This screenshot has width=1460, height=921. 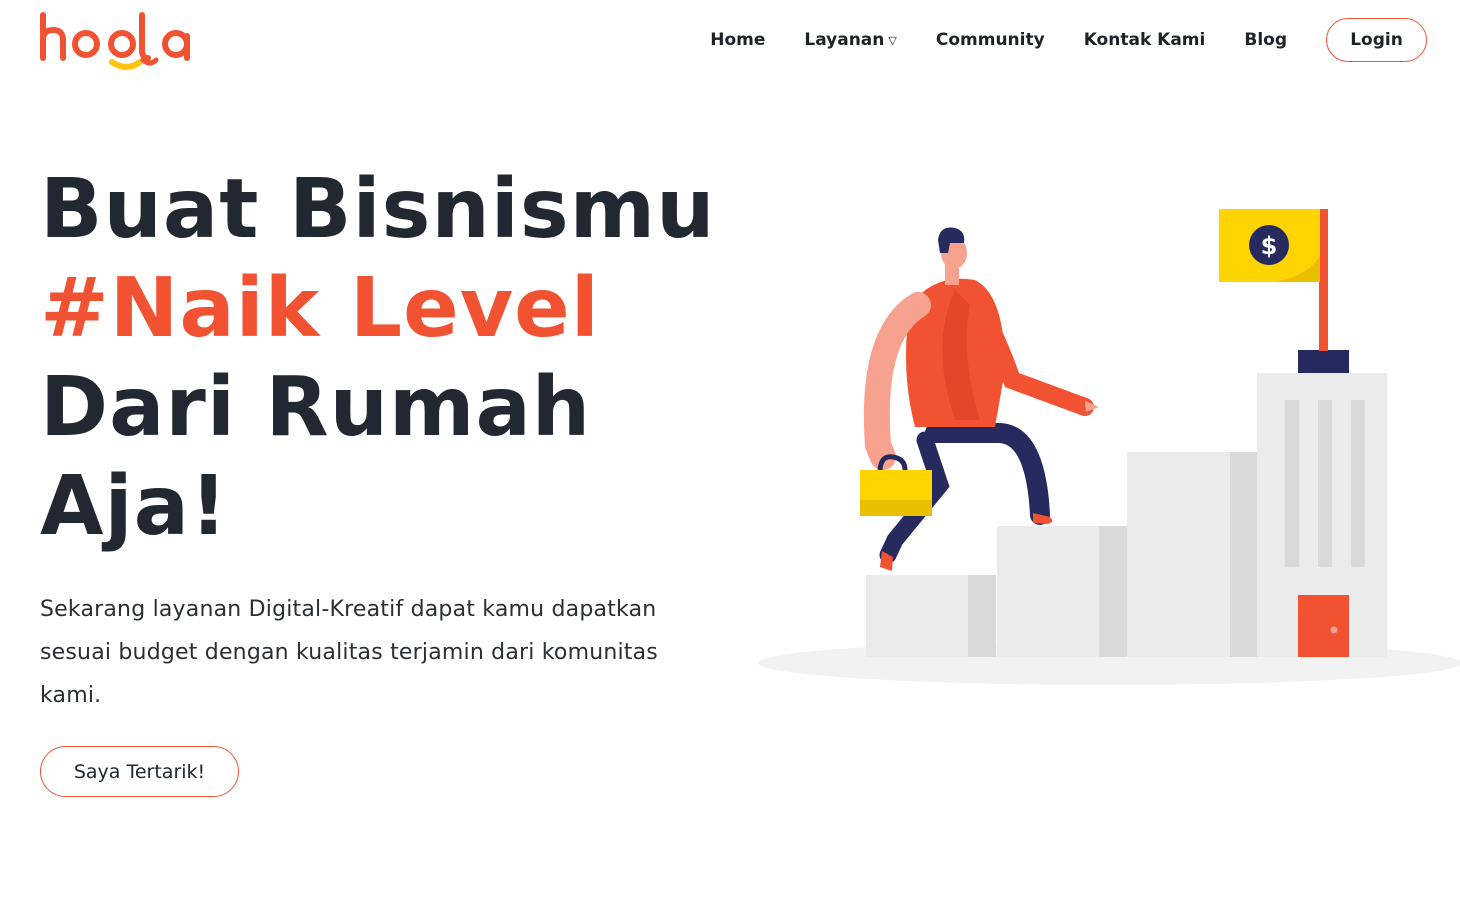 What do you see at coordinates (1244, 554) in the screenshot?
I see `stair-step-3-side` at bounding box center [1244, 554].